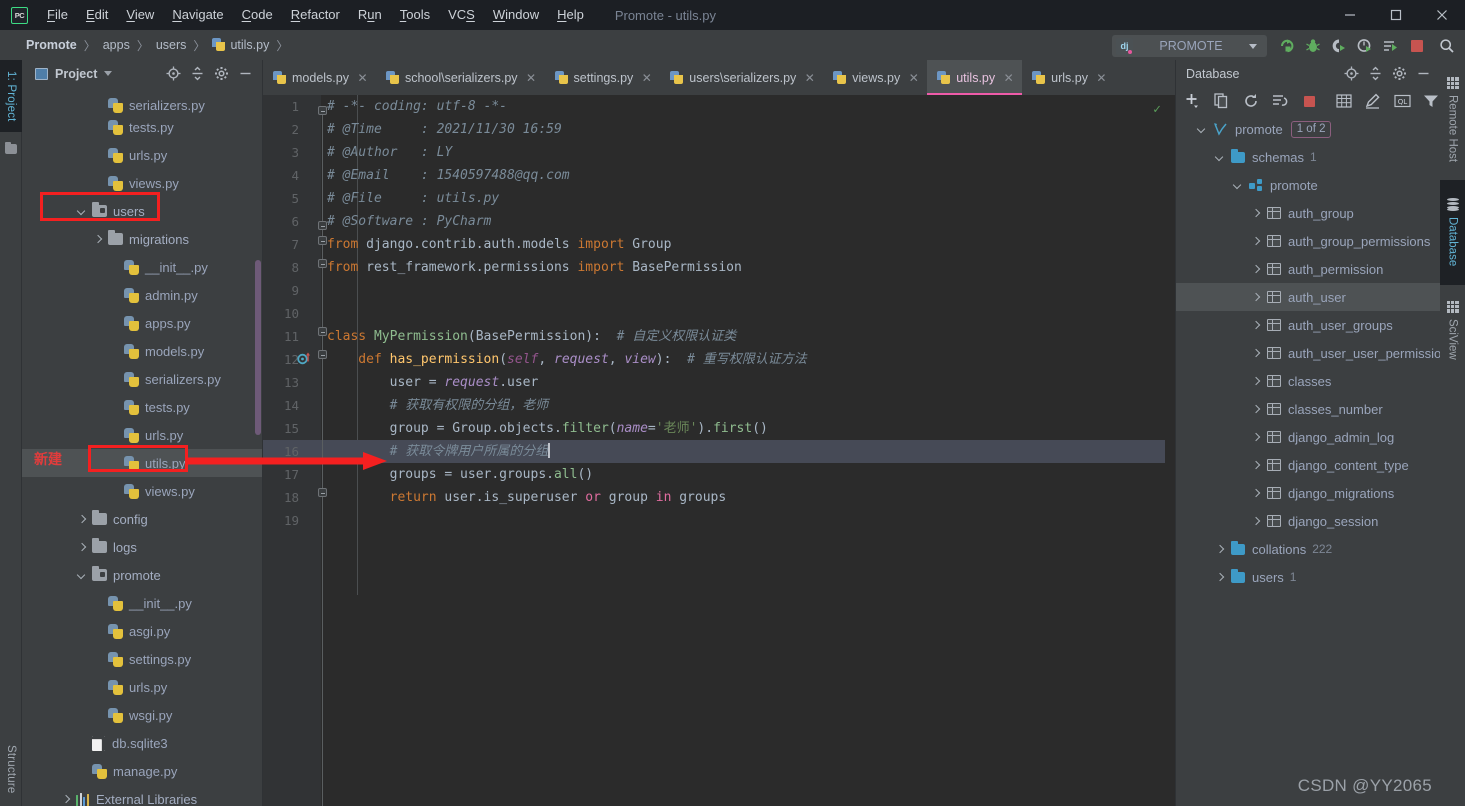  What do you see at coordinates (142, 715) in the screenshot?
I see `project-tree-item: wsgi.py` at bounding box center [142, 715].